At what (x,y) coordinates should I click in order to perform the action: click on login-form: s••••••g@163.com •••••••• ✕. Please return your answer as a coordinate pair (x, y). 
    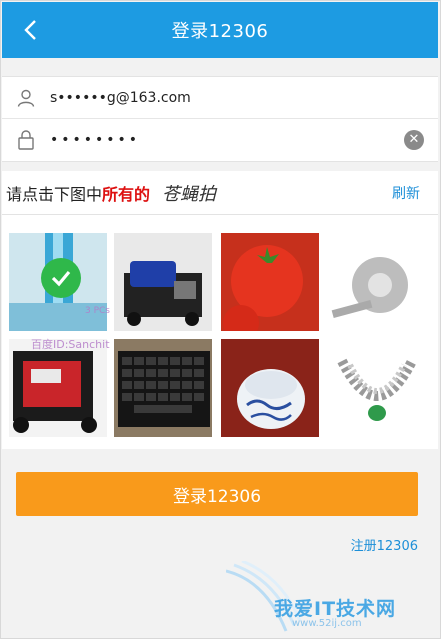
    Looking at the image, I should click on (220, 119).